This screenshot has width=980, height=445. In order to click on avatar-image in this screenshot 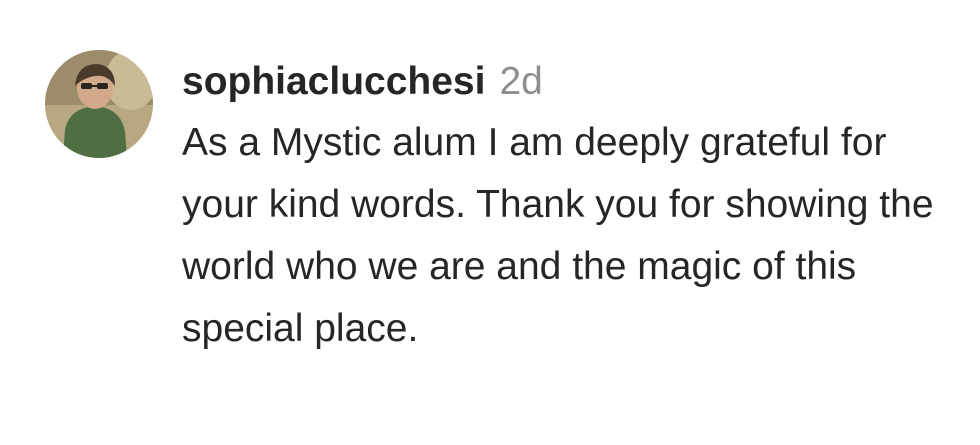, I will do `click(99, 104)`.